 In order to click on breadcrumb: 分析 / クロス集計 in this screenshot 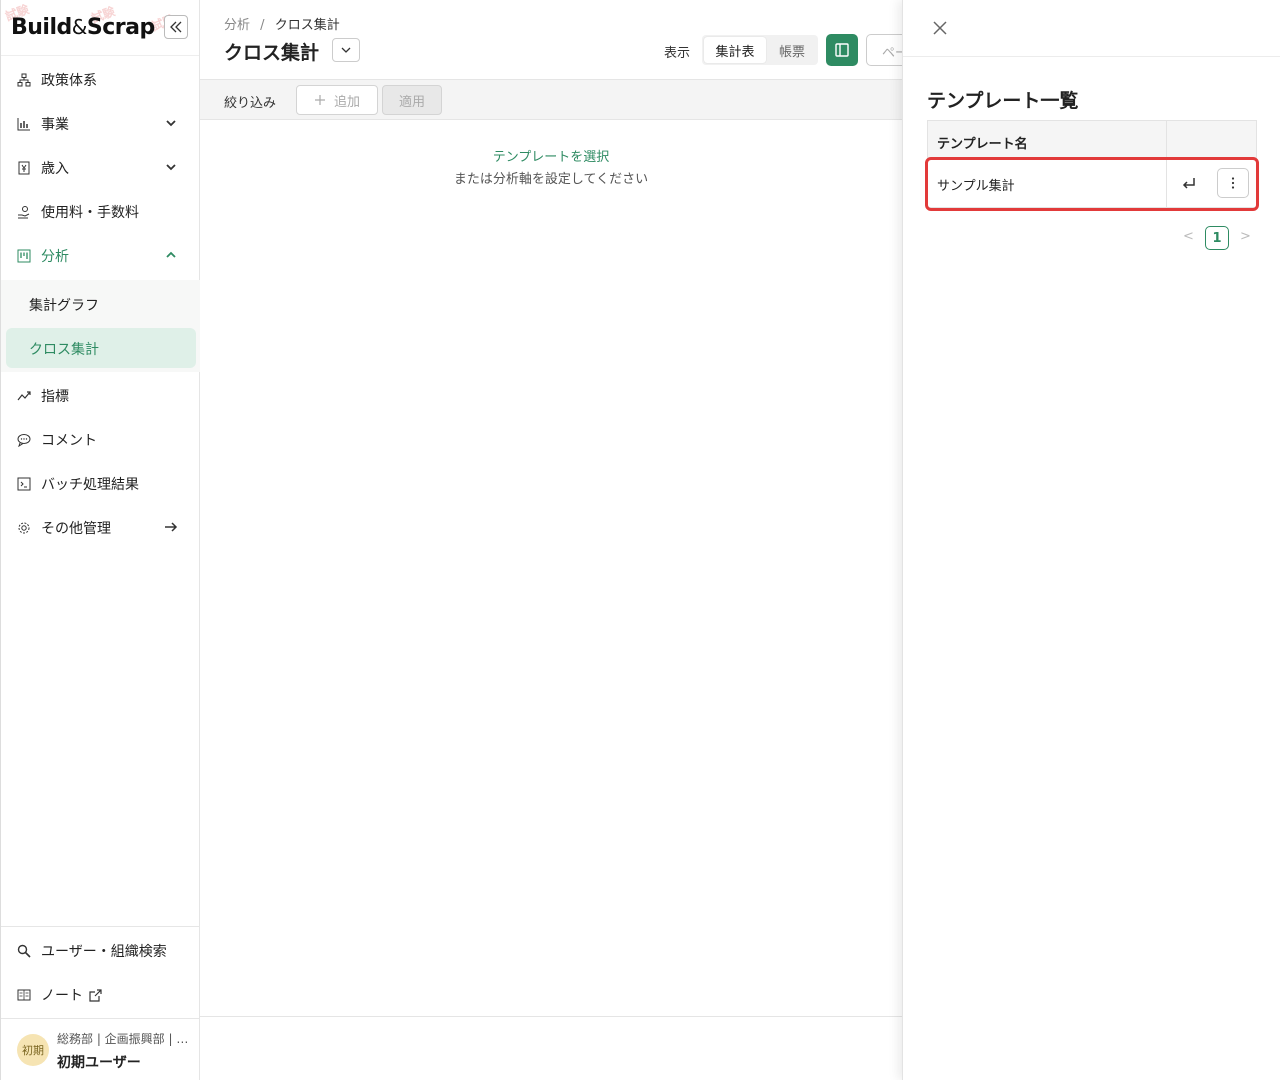, I will do `click(282, 23)`.